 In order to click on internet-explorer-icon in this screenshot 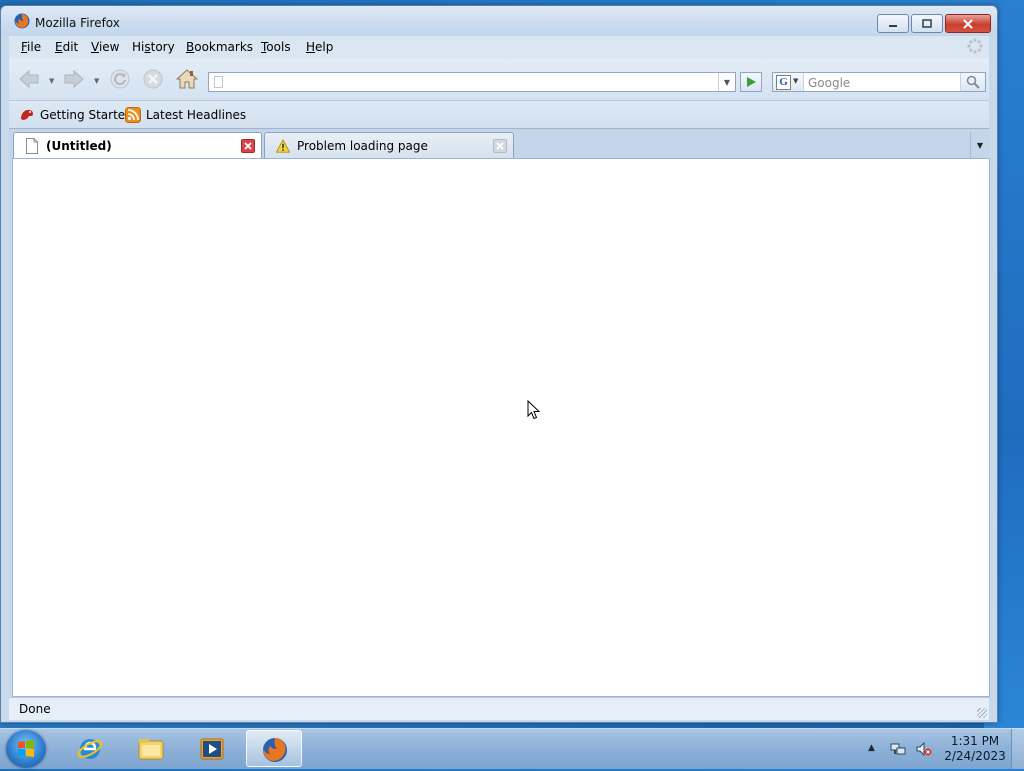, I will do `click(90, 749)`.